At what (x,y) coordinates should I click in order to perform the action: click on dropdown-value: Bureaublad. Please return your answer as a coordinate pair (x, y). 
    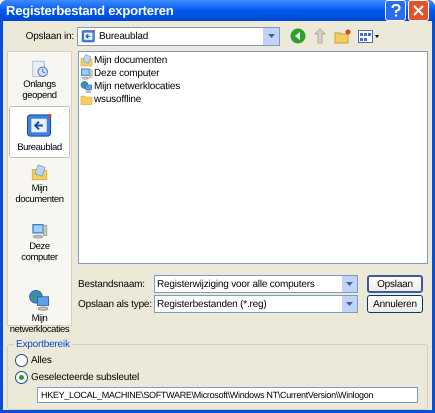
    Looking at the image, I should click on (124, 37).